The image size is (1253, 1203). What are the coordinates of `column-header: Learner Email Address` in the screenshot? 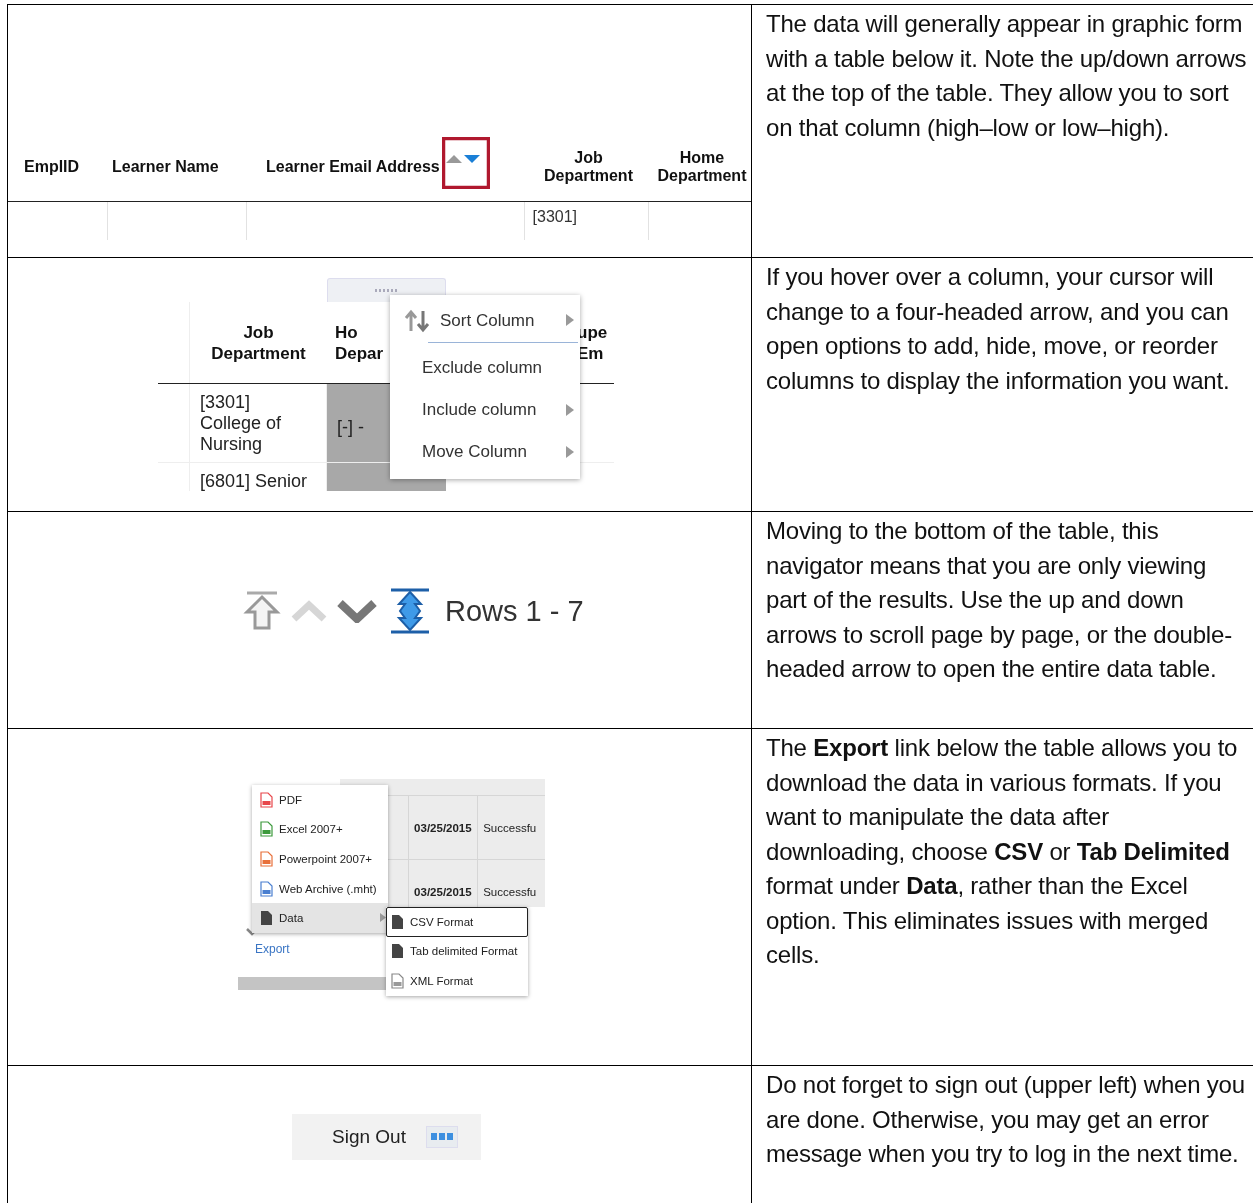 It's located at (353, 167).